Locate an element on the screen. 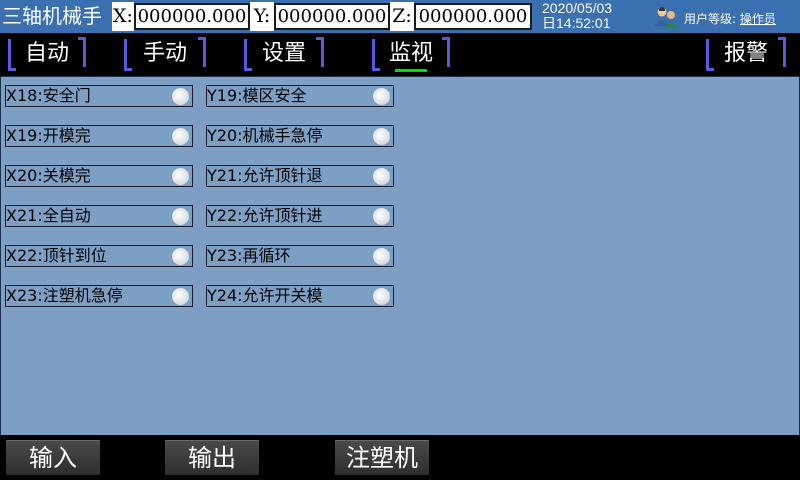 The width and height of the screenshot is (800, 480). tab-alarm: 报警 is located at coordinates (746, 55).